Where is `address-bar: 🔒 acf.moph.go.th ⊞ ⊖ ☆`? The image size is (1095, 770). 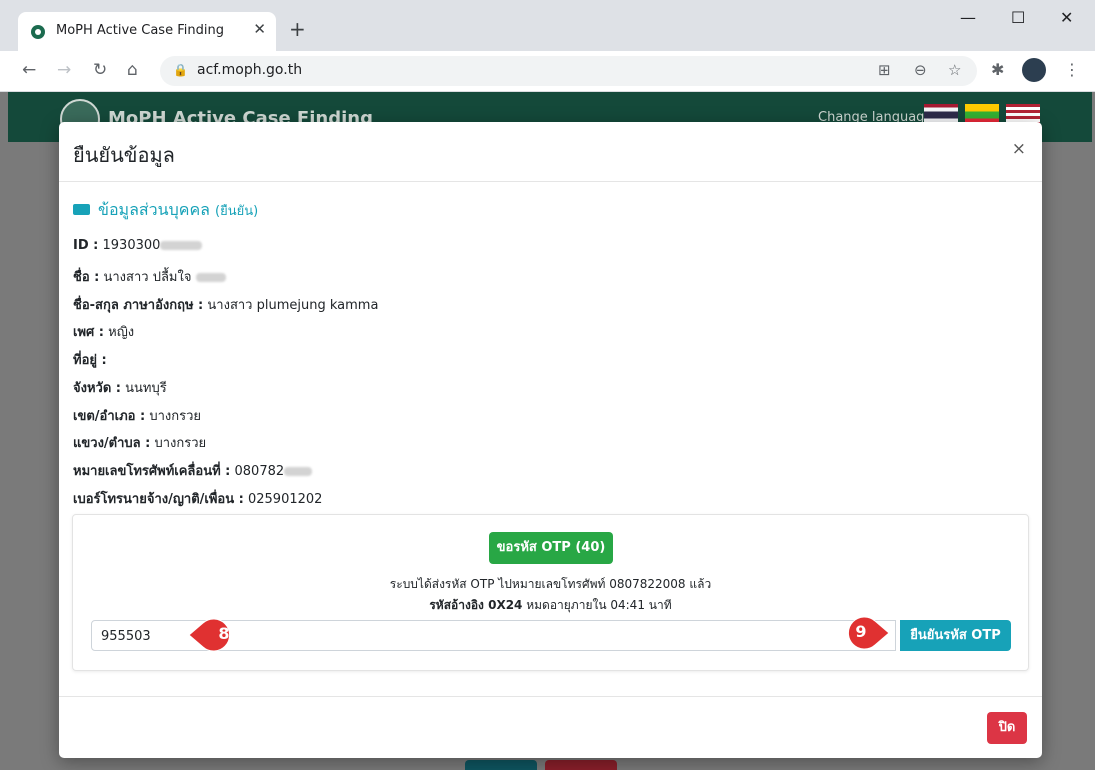 address-bar: 🔒 acf.moph.go.th ⊞ ⊖ ☆ is located at coordinates (568, 71).